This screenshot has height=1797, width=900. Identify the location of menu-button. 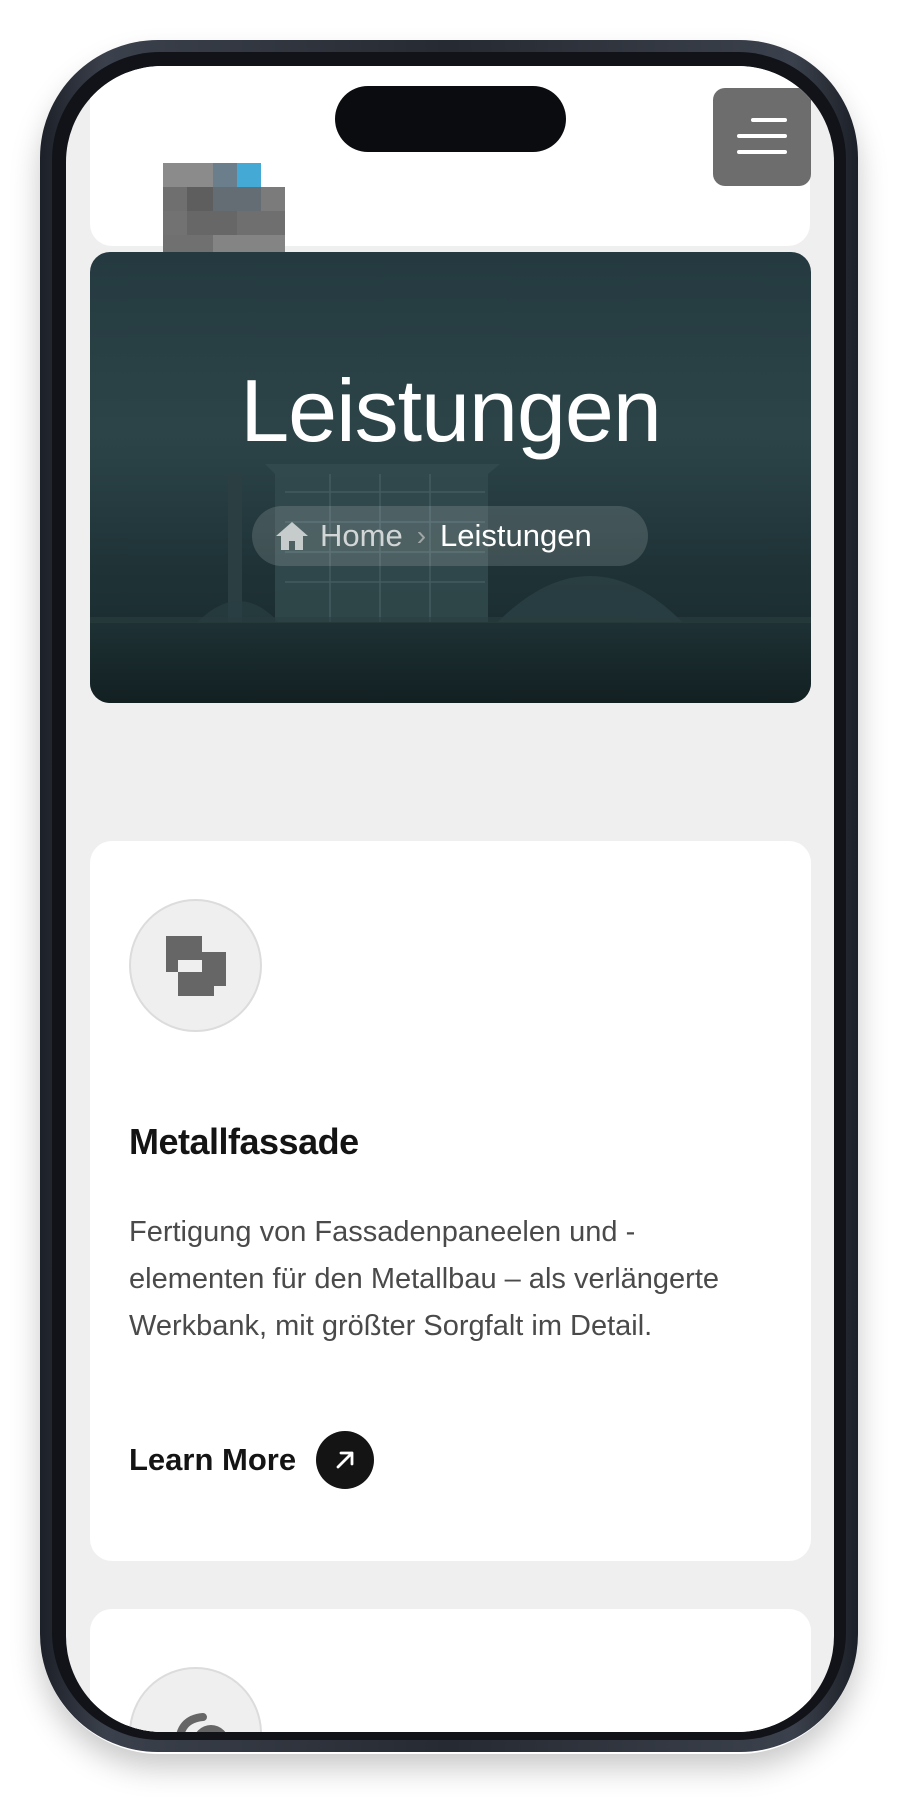
(762, 137).